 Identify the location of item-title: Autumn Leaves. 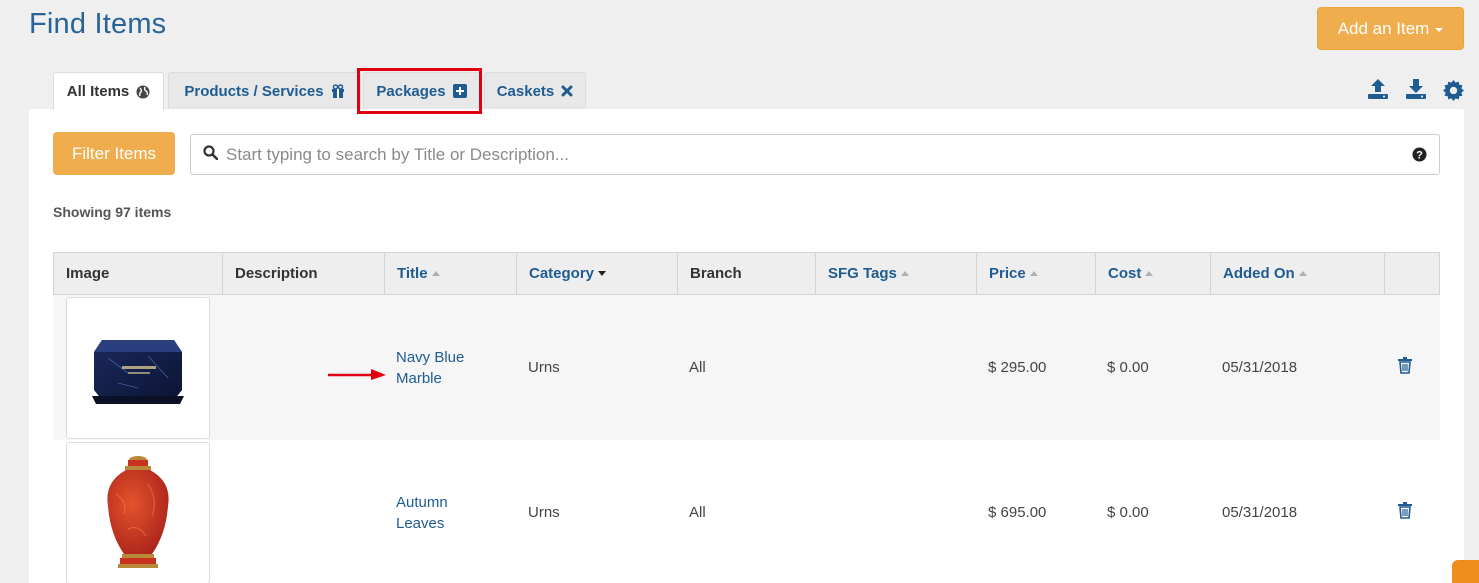
(435, 513).